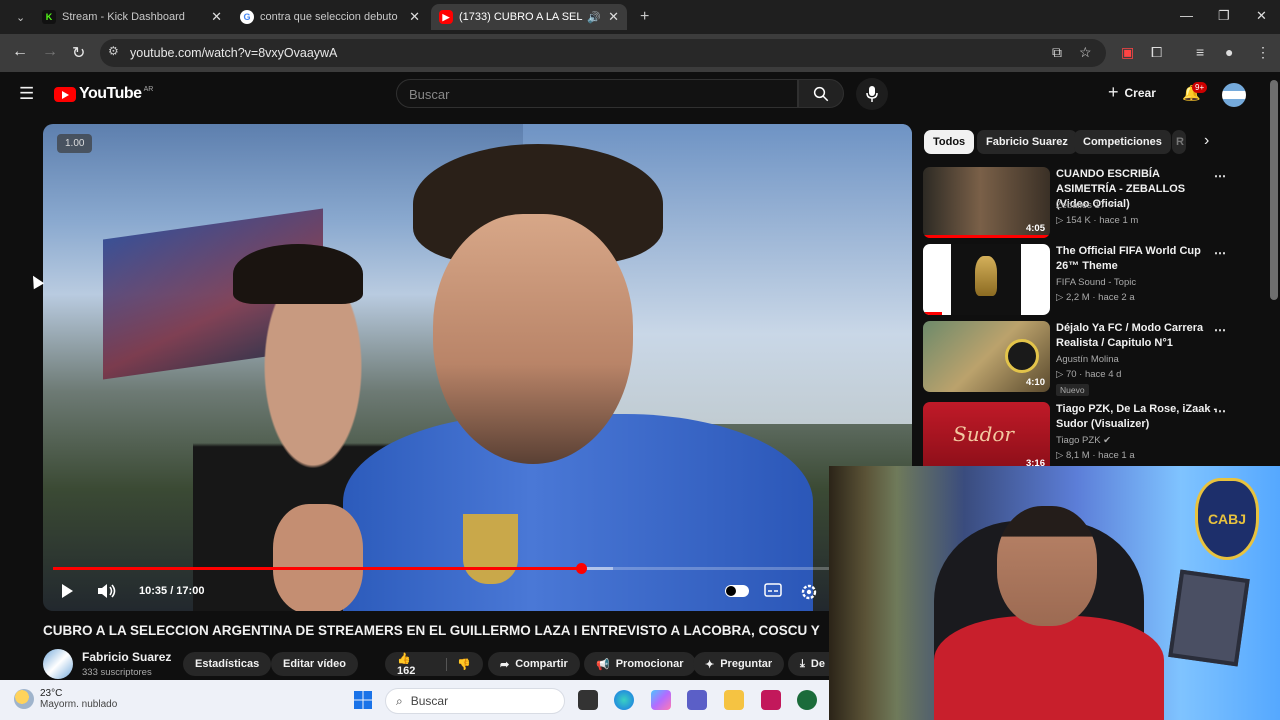  What do you see at coordinates (529, 17) in the screenshot?
I see `tab-youtube-video: ▶ (1733) CUBRO A LA SELECC 🔊 ✕` at bounding box center [529, 17].